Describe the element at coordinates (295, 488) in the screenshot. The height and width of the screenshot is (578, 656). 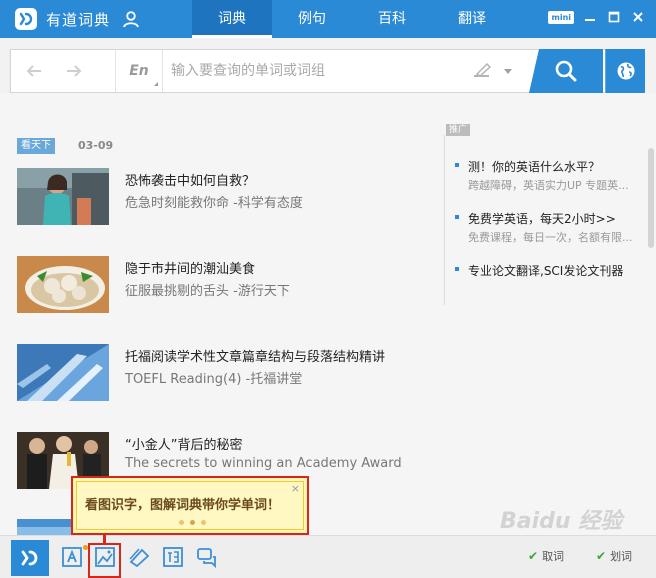
I see `popup-close-icon: ×` at that location.